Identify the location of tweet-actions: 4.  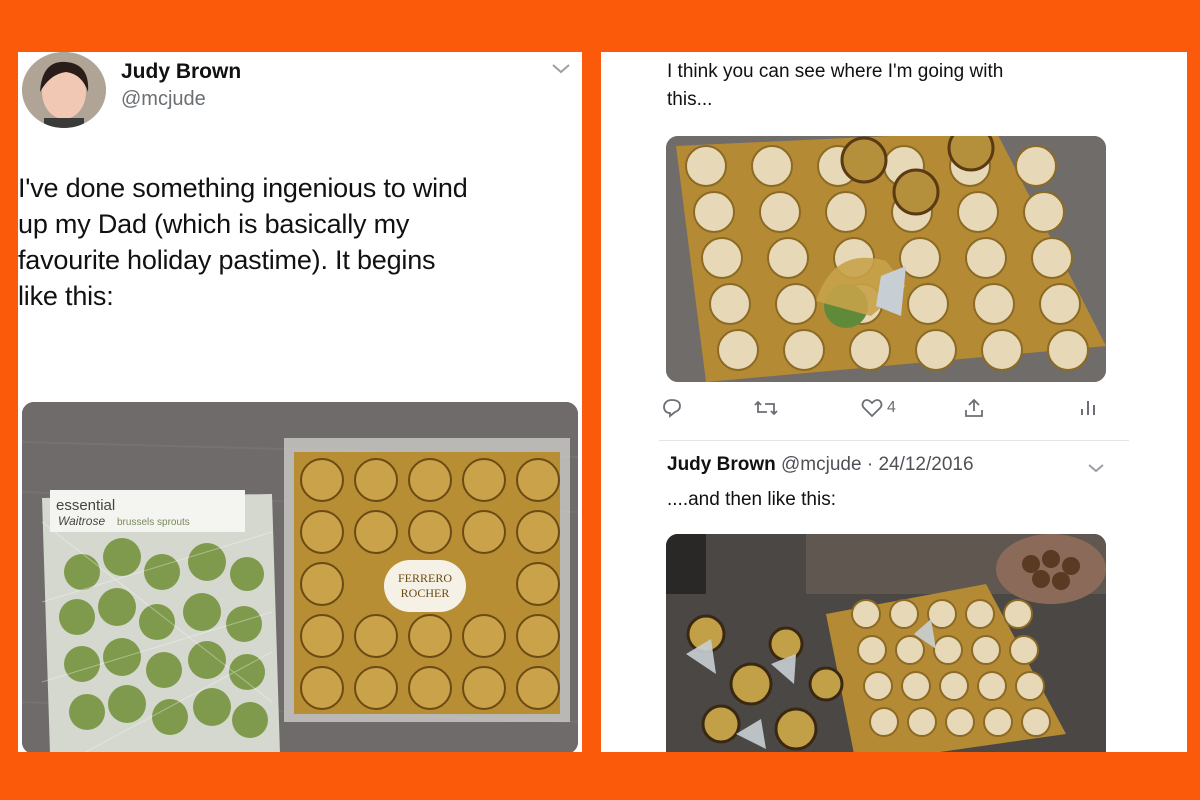
(886, 411).